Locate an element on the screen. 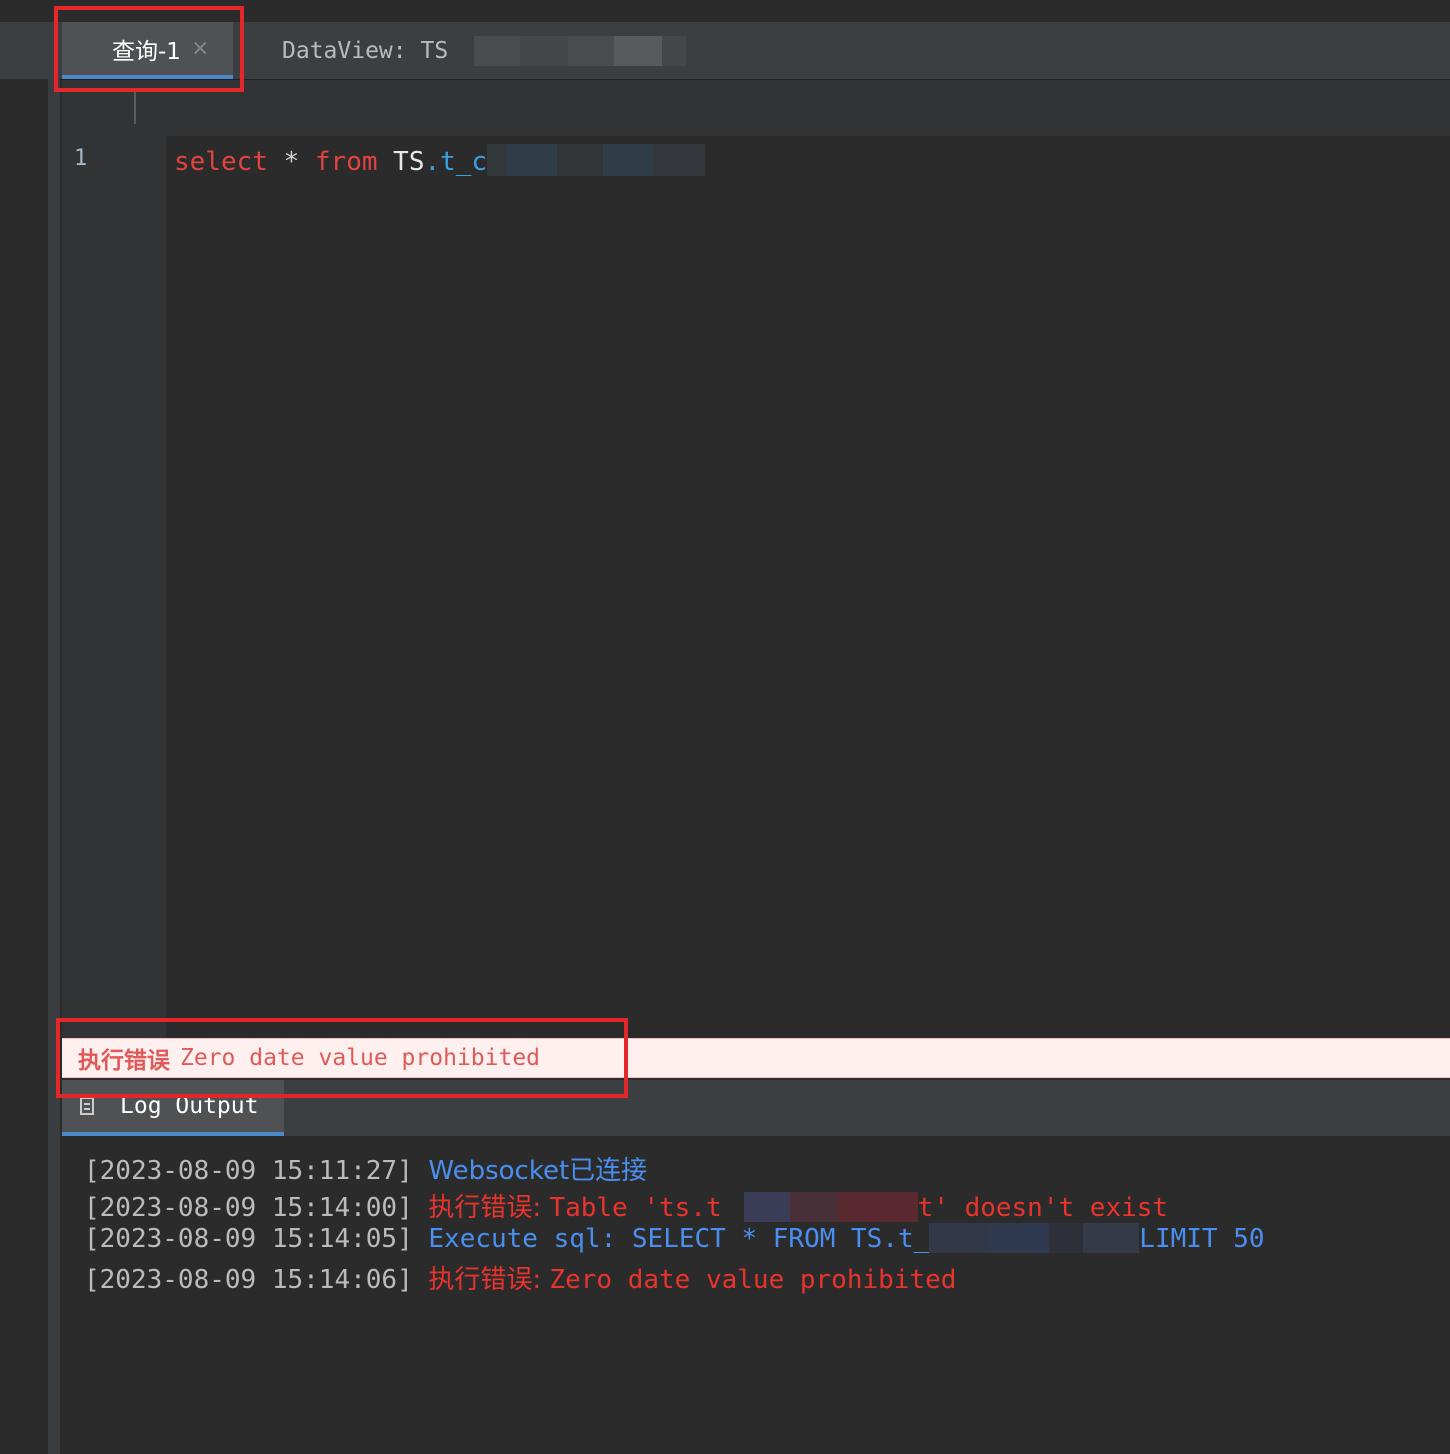  schema-name: TS is located at coordinates (401, 162).